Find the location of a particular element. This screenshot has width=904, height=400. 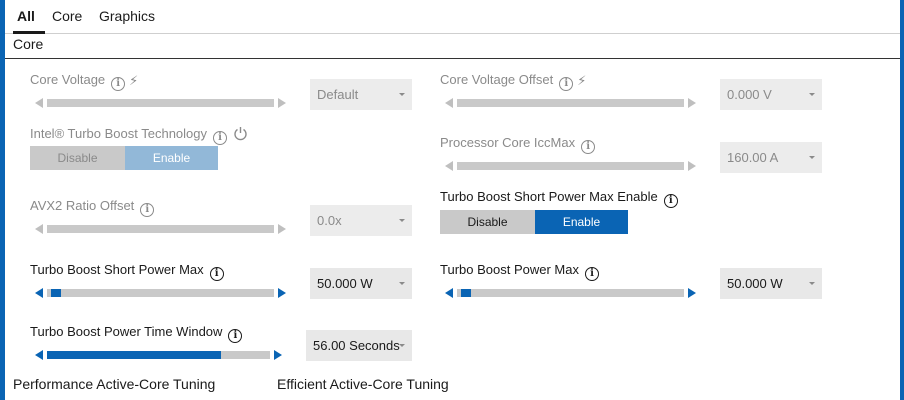

avx2-slider is located at coordinates (160, 229).